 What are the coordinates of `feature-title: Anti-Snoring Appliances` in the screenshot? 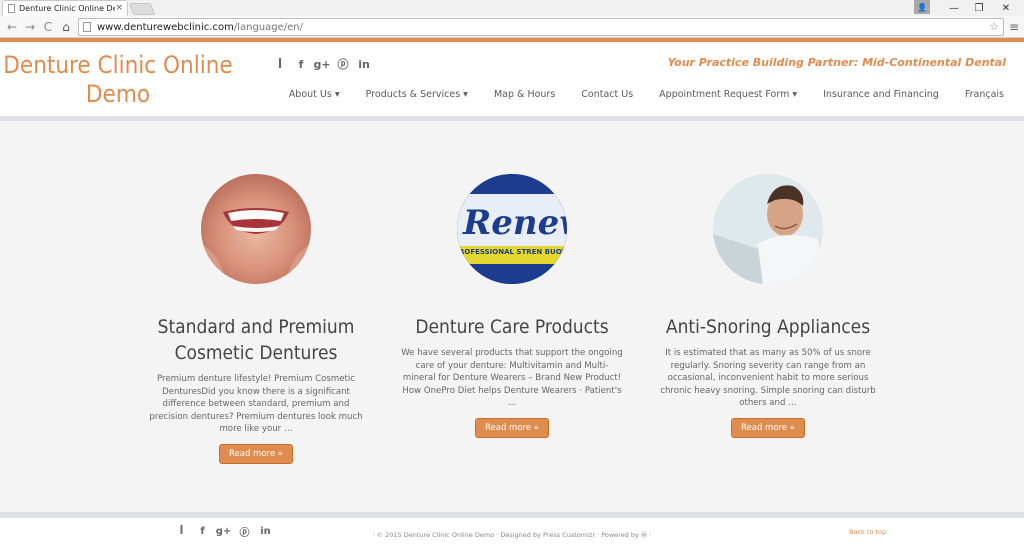 It's located at (768, 327).